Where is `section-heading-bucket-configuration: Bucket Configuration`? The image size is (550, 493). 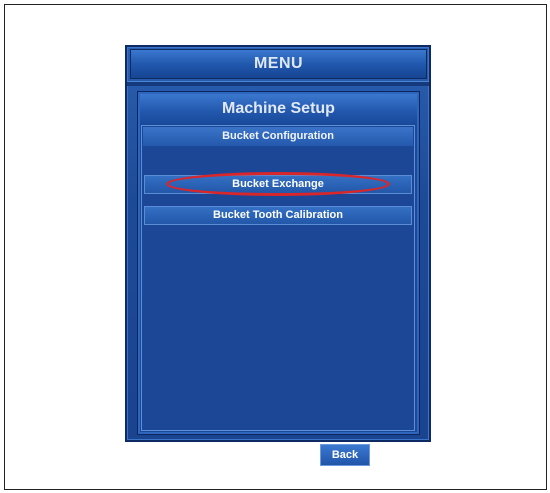 section-heading-bucket-configuration: Bucket Configuration is located at coordinates (278, 136).